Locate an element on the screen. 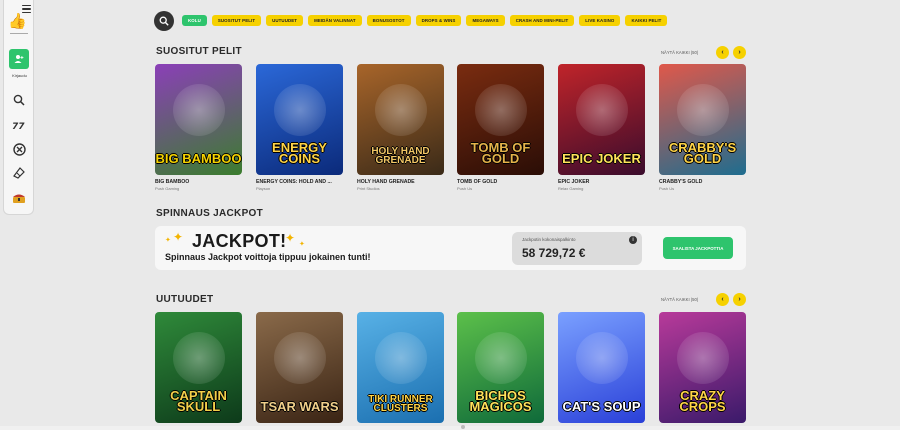 This screenshot has height=430, width=900. game-card: TSAR WARS is located at coordinates (299, 367).